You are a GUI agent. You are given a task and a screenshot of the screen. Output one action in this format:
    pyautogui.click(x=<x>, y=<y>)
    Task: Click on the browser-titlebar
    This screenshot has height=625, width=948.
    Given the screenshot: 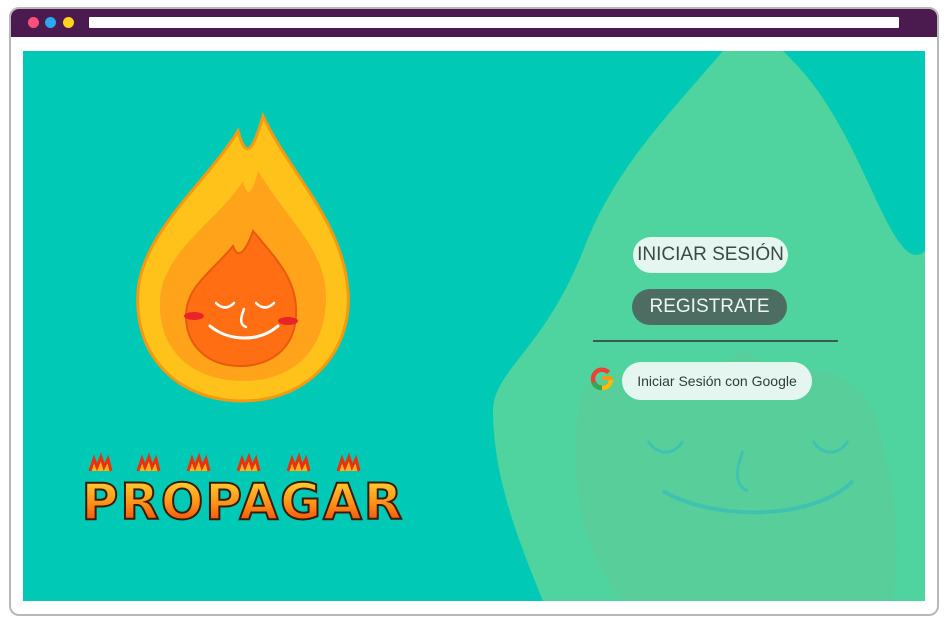 What is the action you would take?
    pyautogui.click(x=474, y=23)
    